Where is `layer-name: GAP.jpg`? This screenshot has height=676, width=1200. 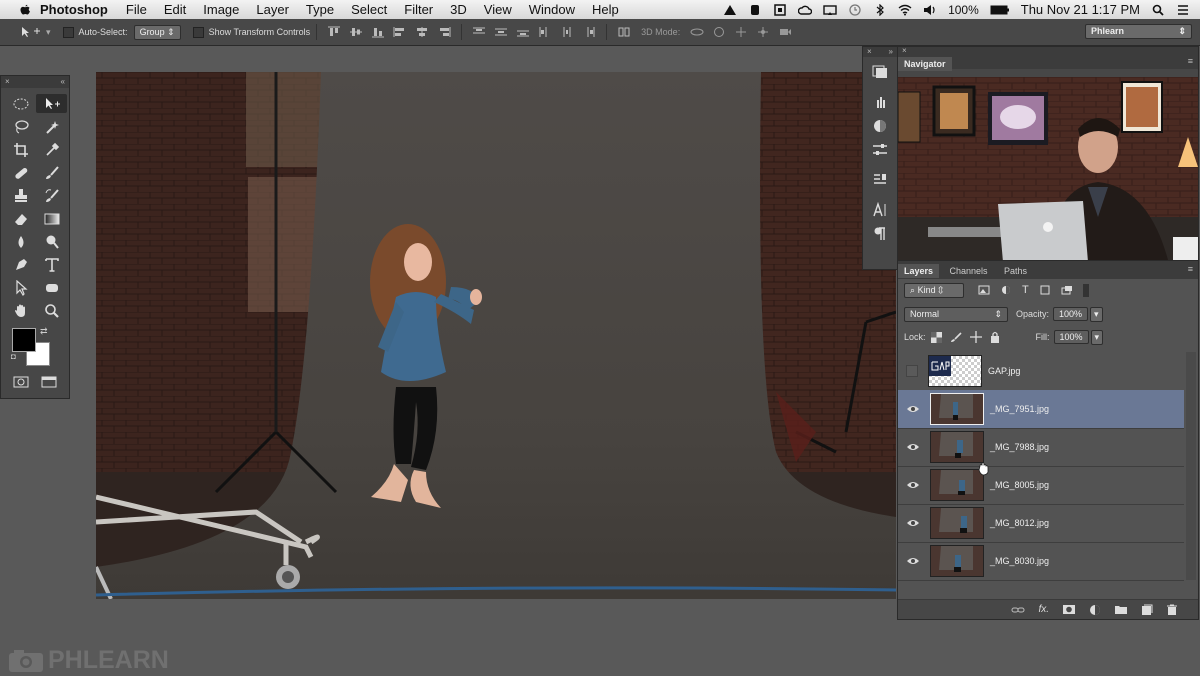
layer-name: GAP.jpg is located at coordinates (1004, 371).